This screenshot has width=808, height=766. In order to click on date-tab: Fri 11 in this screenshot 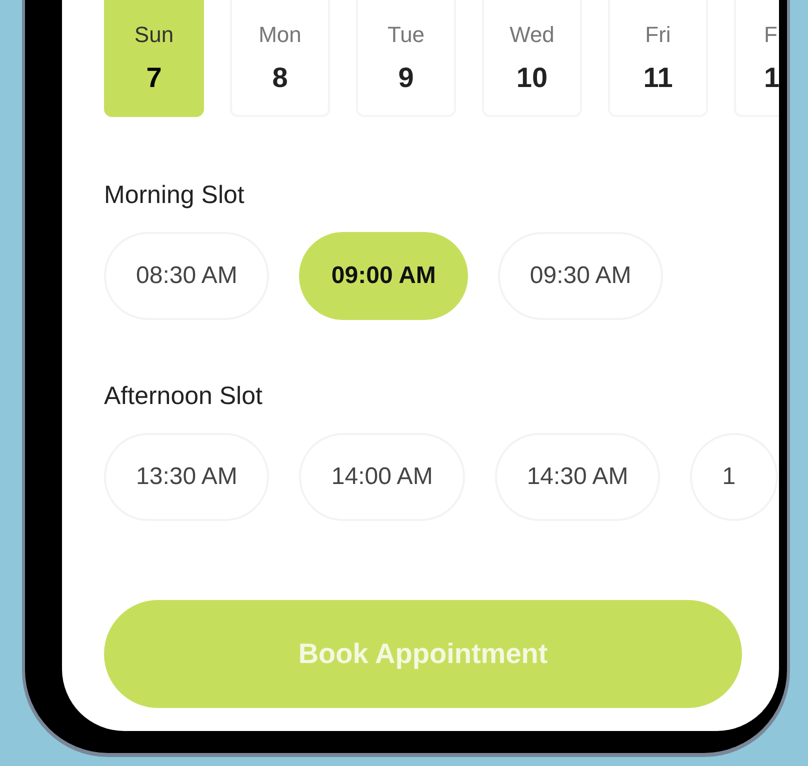, I will do `click(658, 58)`.